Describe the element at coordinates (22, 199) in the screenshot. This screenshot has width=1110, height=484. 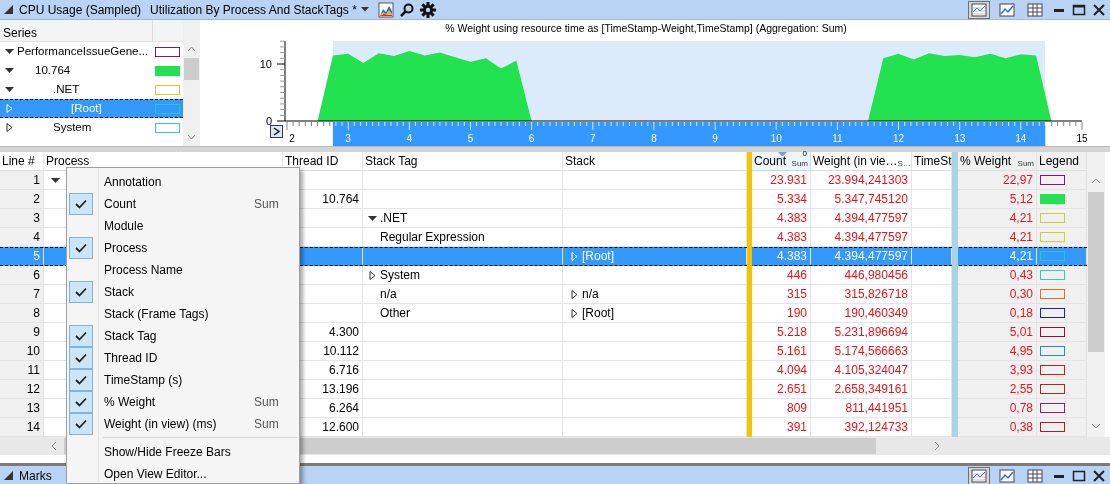
I see `table-cell: 2` at that location.